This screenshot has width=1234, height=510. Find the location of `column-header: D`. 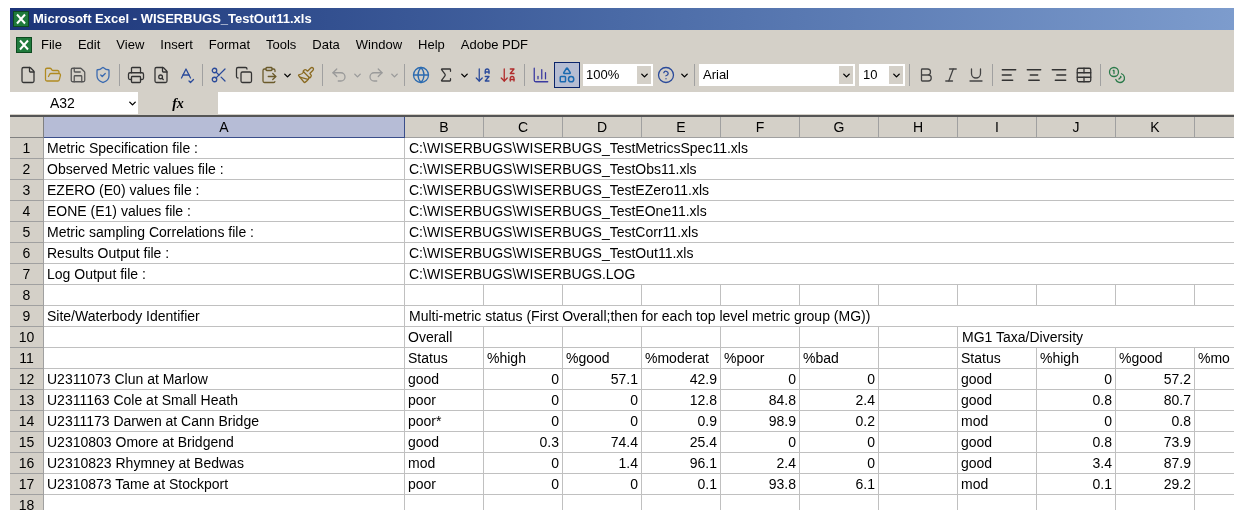

column-header: D is located at coordinates (602, 127).